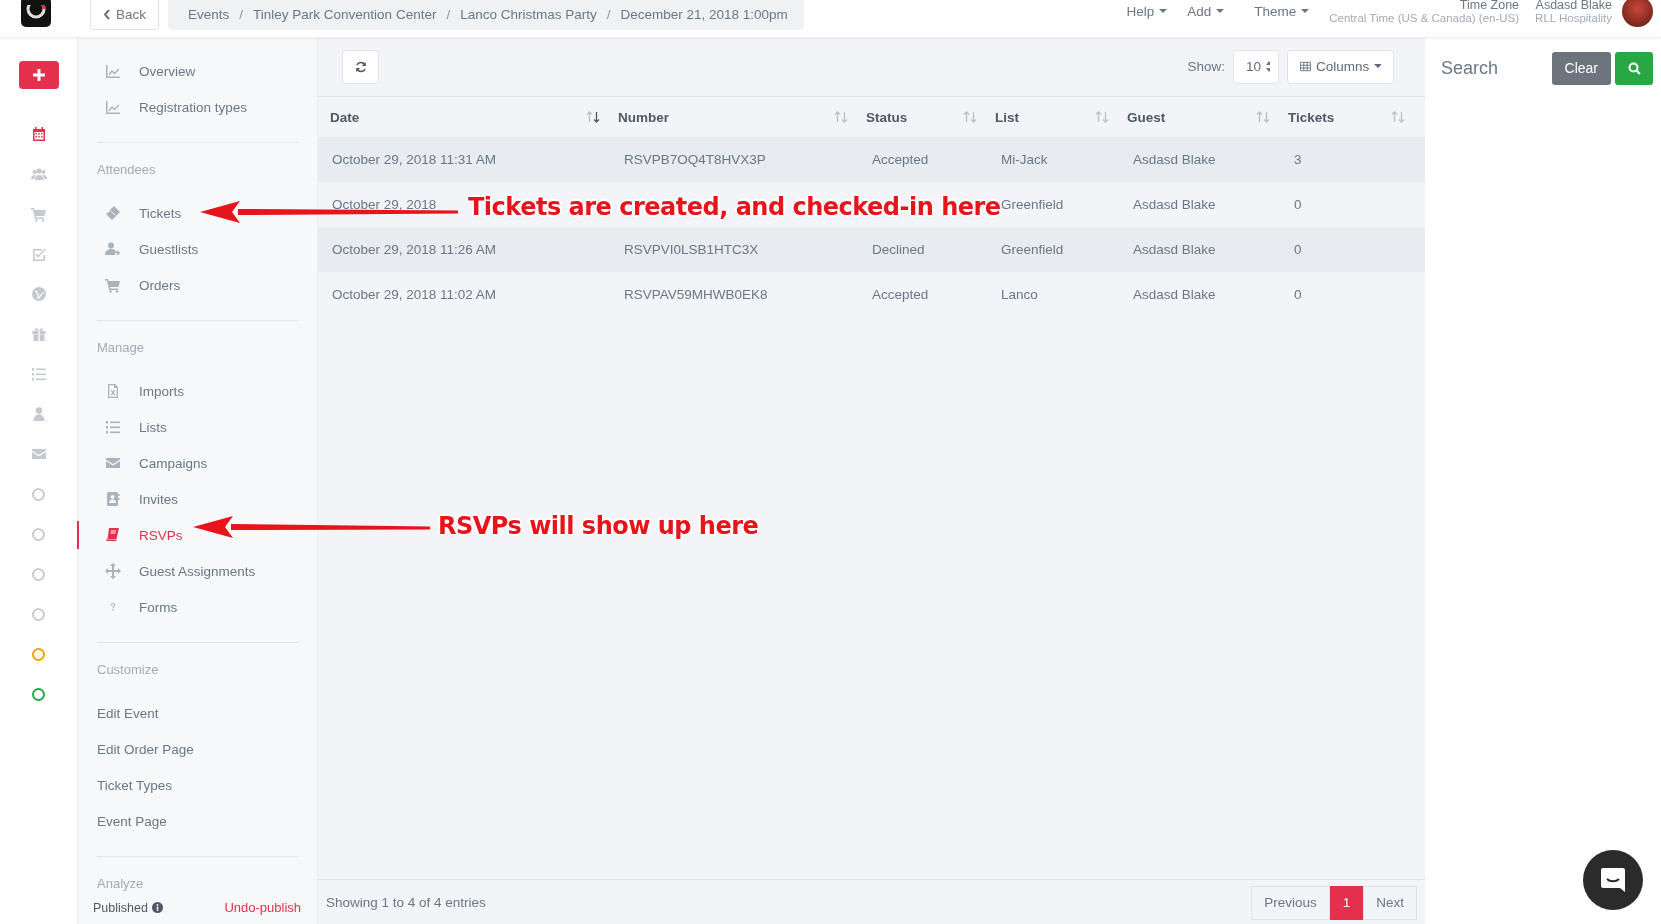 This screenshot has width=1661, height=924. I want to click on nav-item: Registration types, so click(197, 107).